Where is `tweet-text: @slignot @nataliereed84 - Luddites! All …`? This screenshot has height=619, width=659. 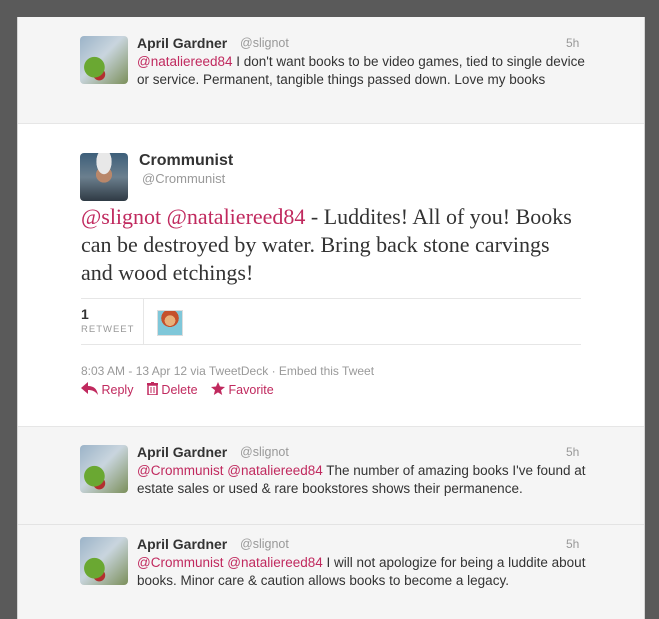
tweet-text: @slignot @nataliereed84 - Luddites! All … is located at coordinates (331, 245).